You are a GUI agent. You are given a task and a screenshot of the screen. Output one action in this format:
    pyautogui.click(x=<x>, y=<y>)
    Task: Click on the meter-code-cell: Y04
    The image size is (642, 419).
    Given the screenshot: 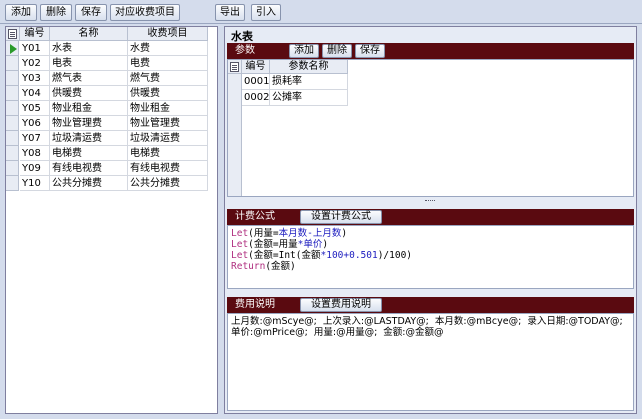 What is the action you would take?
    pyautogui.click(x=35, y=93)
    